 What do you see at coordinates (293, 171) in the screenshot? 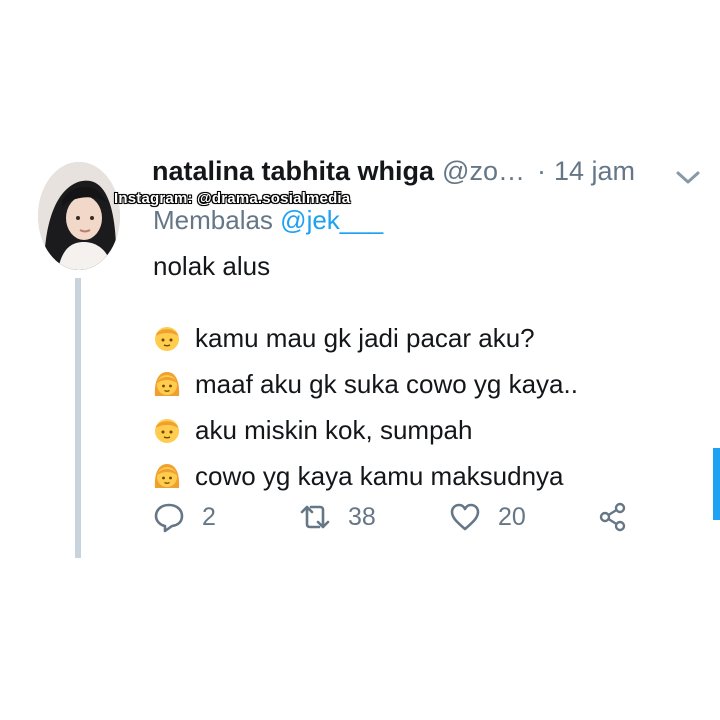
I see `display-name: natalina tabhita whiga` at bounding box center [293, 171].